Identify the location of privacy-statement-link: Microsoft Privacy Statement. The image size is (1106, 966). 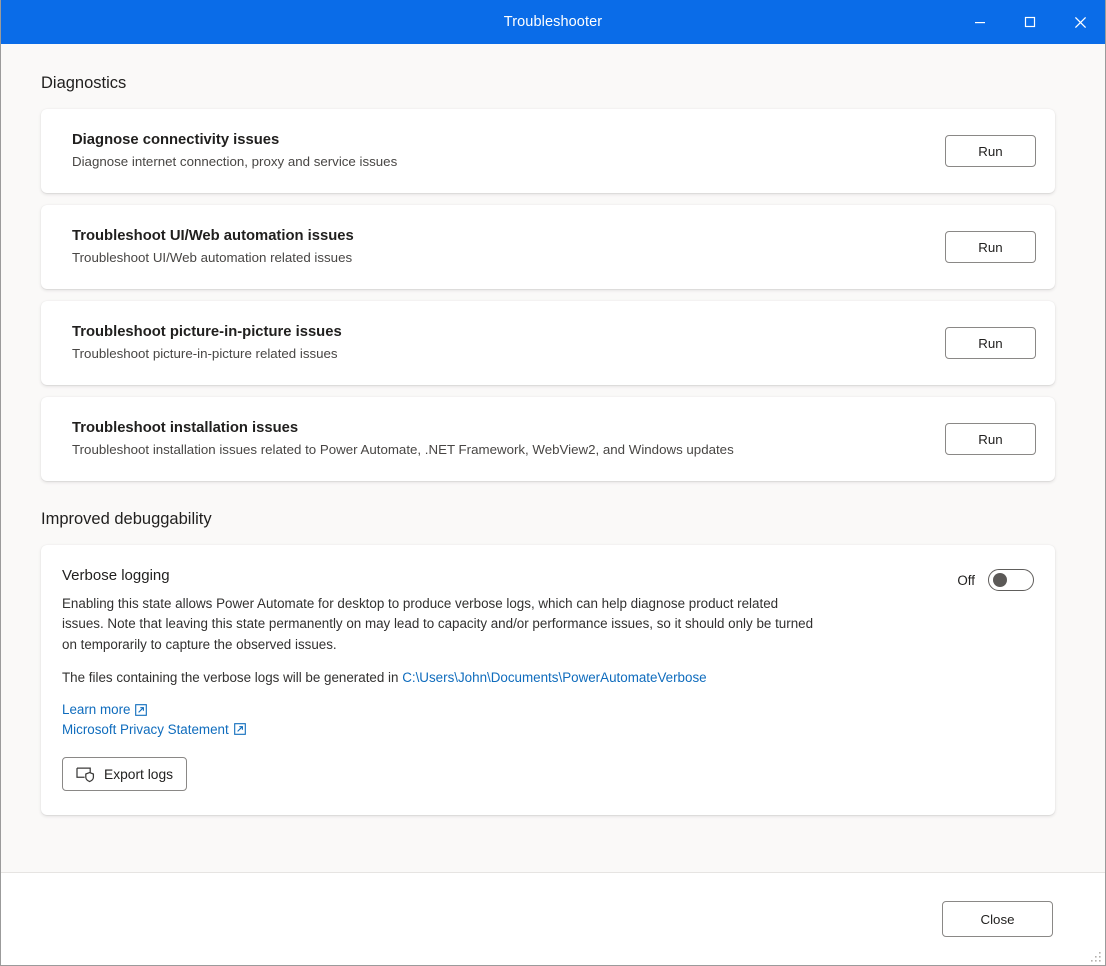
(154, 729).